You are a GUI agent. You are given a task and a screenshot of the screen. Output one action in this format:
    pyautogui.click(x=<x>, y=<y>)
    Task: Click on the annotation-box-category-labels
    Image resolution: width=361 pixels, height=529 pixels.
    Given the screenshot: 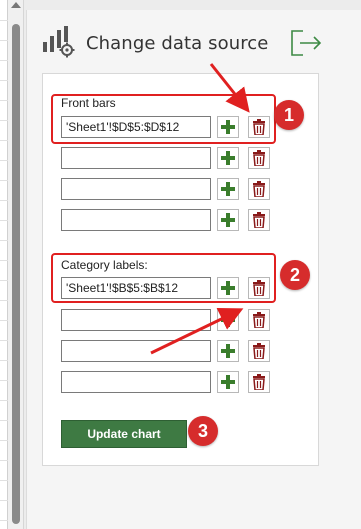 What is the action you would take?
    pyautogui.click(x=163, y=278)
    